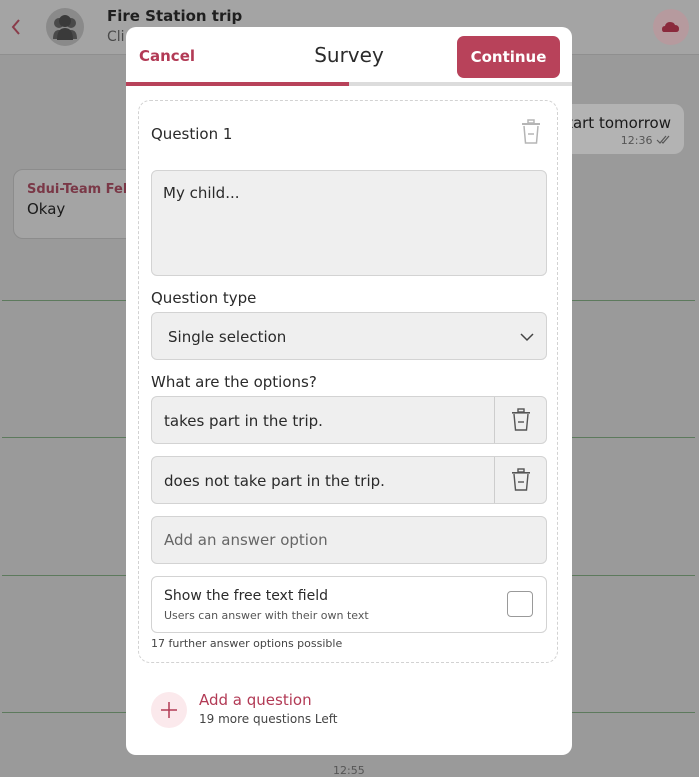 This screenshot has height=777, width=699. I want to click on options-label: What are the options?, so click(234, 382).